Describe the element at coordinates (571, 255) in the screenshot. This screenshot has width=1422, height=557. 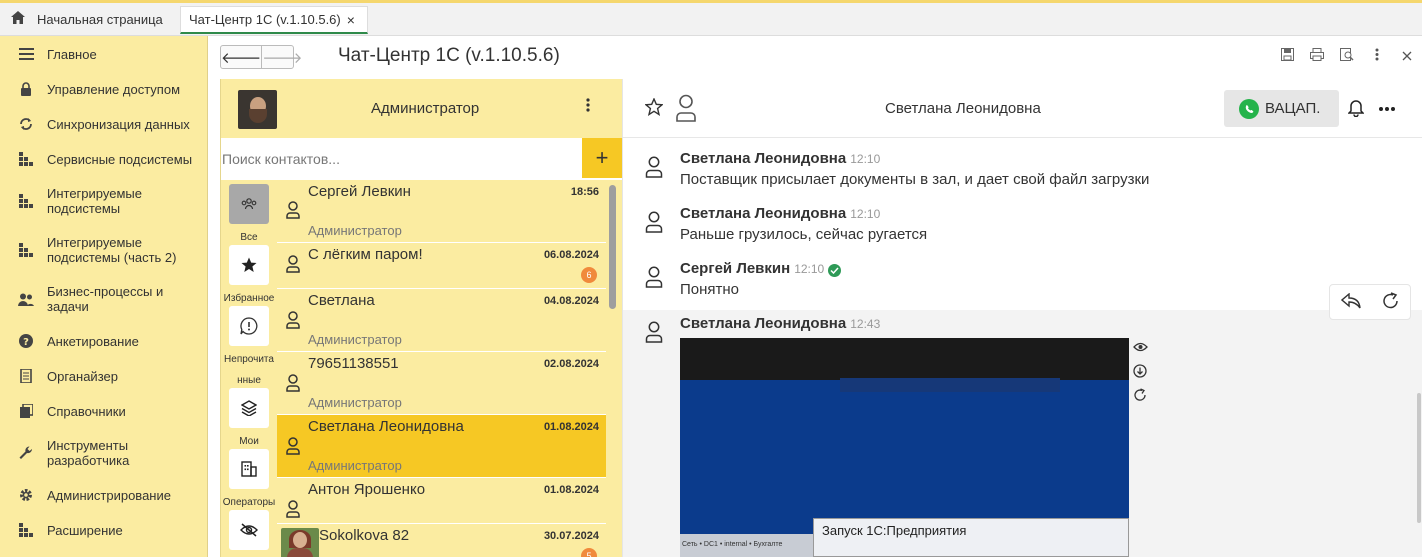
I see `contact-date: 06.08.2024` at that location.